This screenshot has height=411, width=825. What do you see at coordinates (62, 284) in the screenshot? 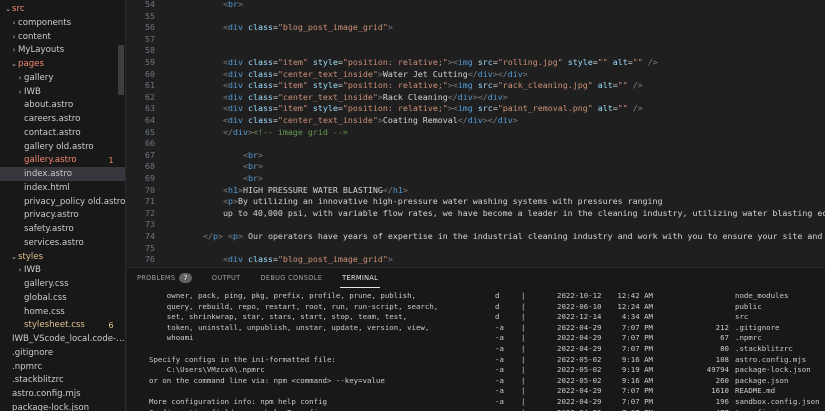
I see `file-item: gallery.css` at bounding box center [62, 284].